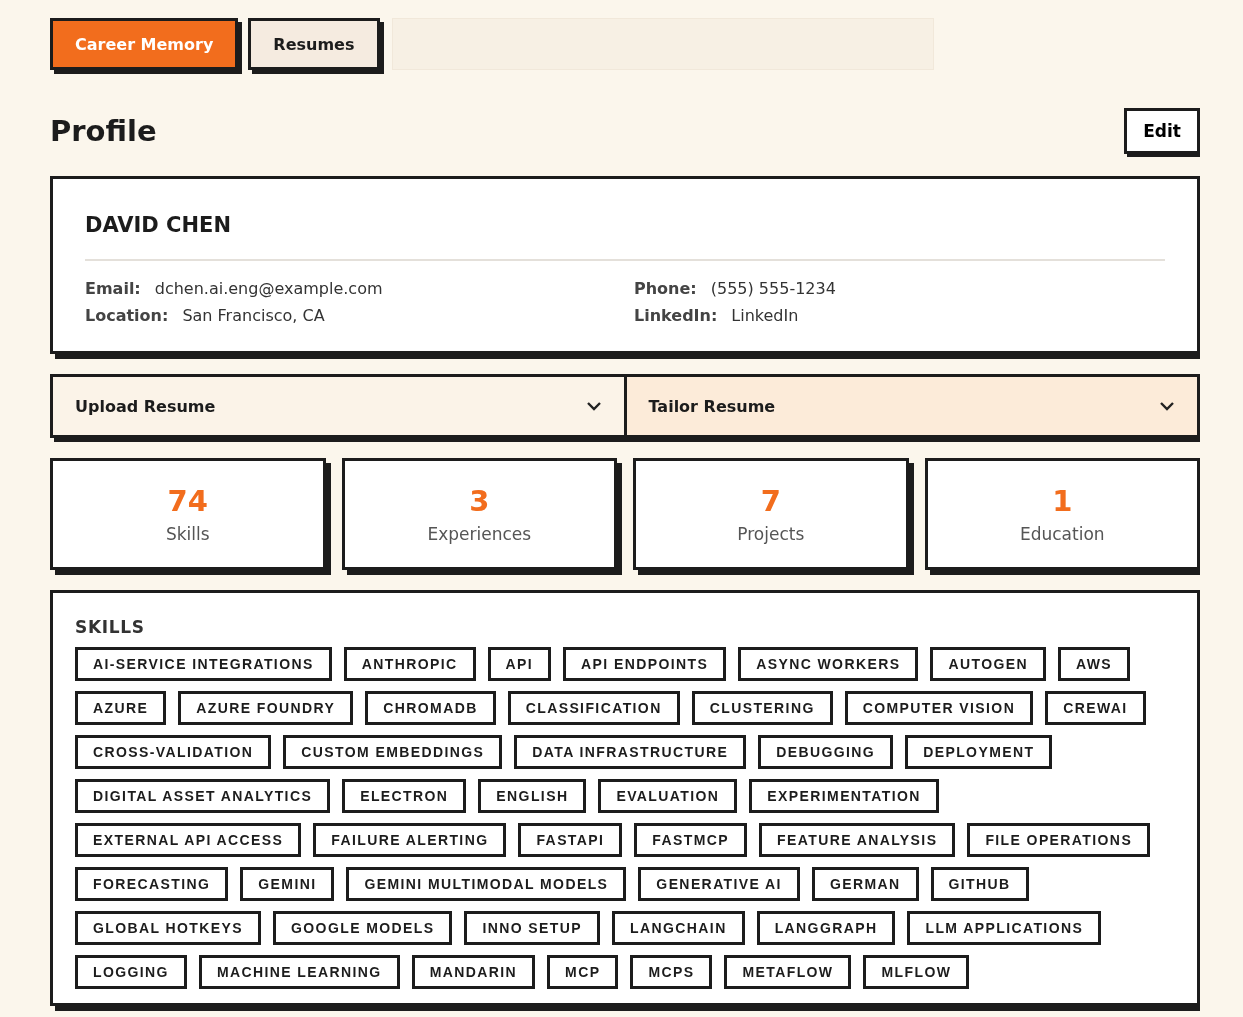  What do you see at coordinates (287, 884) in the screenshot?
I see `skill-tag: GEMINI` at bounding box center [287, 884].